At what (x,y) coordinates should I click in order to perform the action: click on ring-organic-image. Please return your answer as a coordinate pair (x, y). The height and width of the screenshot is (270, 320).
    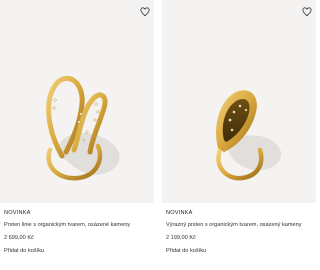
    Looking at the image, I should click on (249, 135).